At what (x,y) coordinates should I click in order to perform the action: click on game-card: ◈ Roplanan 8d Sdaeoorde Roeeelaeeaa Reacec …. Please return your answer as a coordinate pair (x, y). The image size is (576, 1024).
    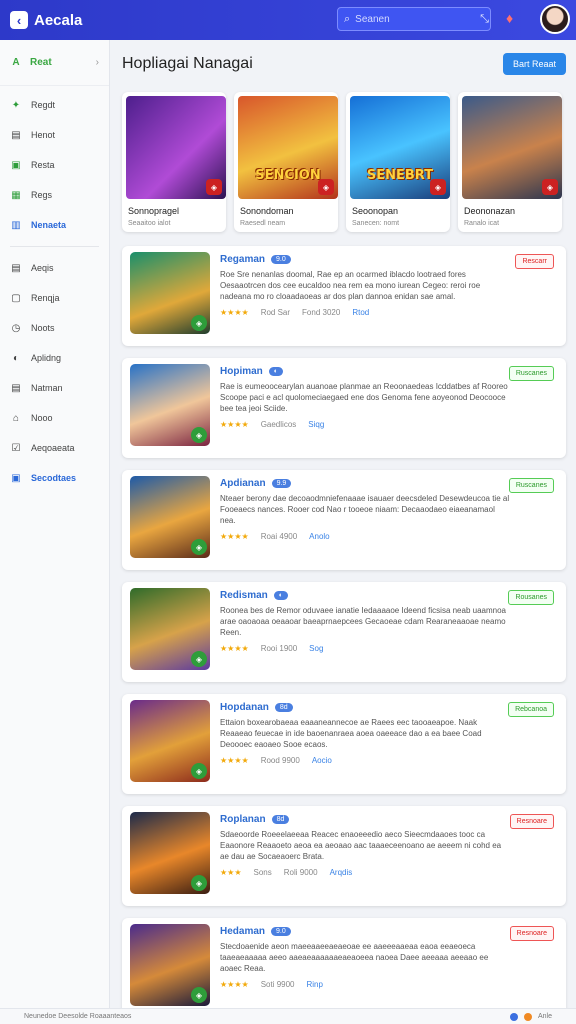
    Looking at the image, I should click on (344, 856).